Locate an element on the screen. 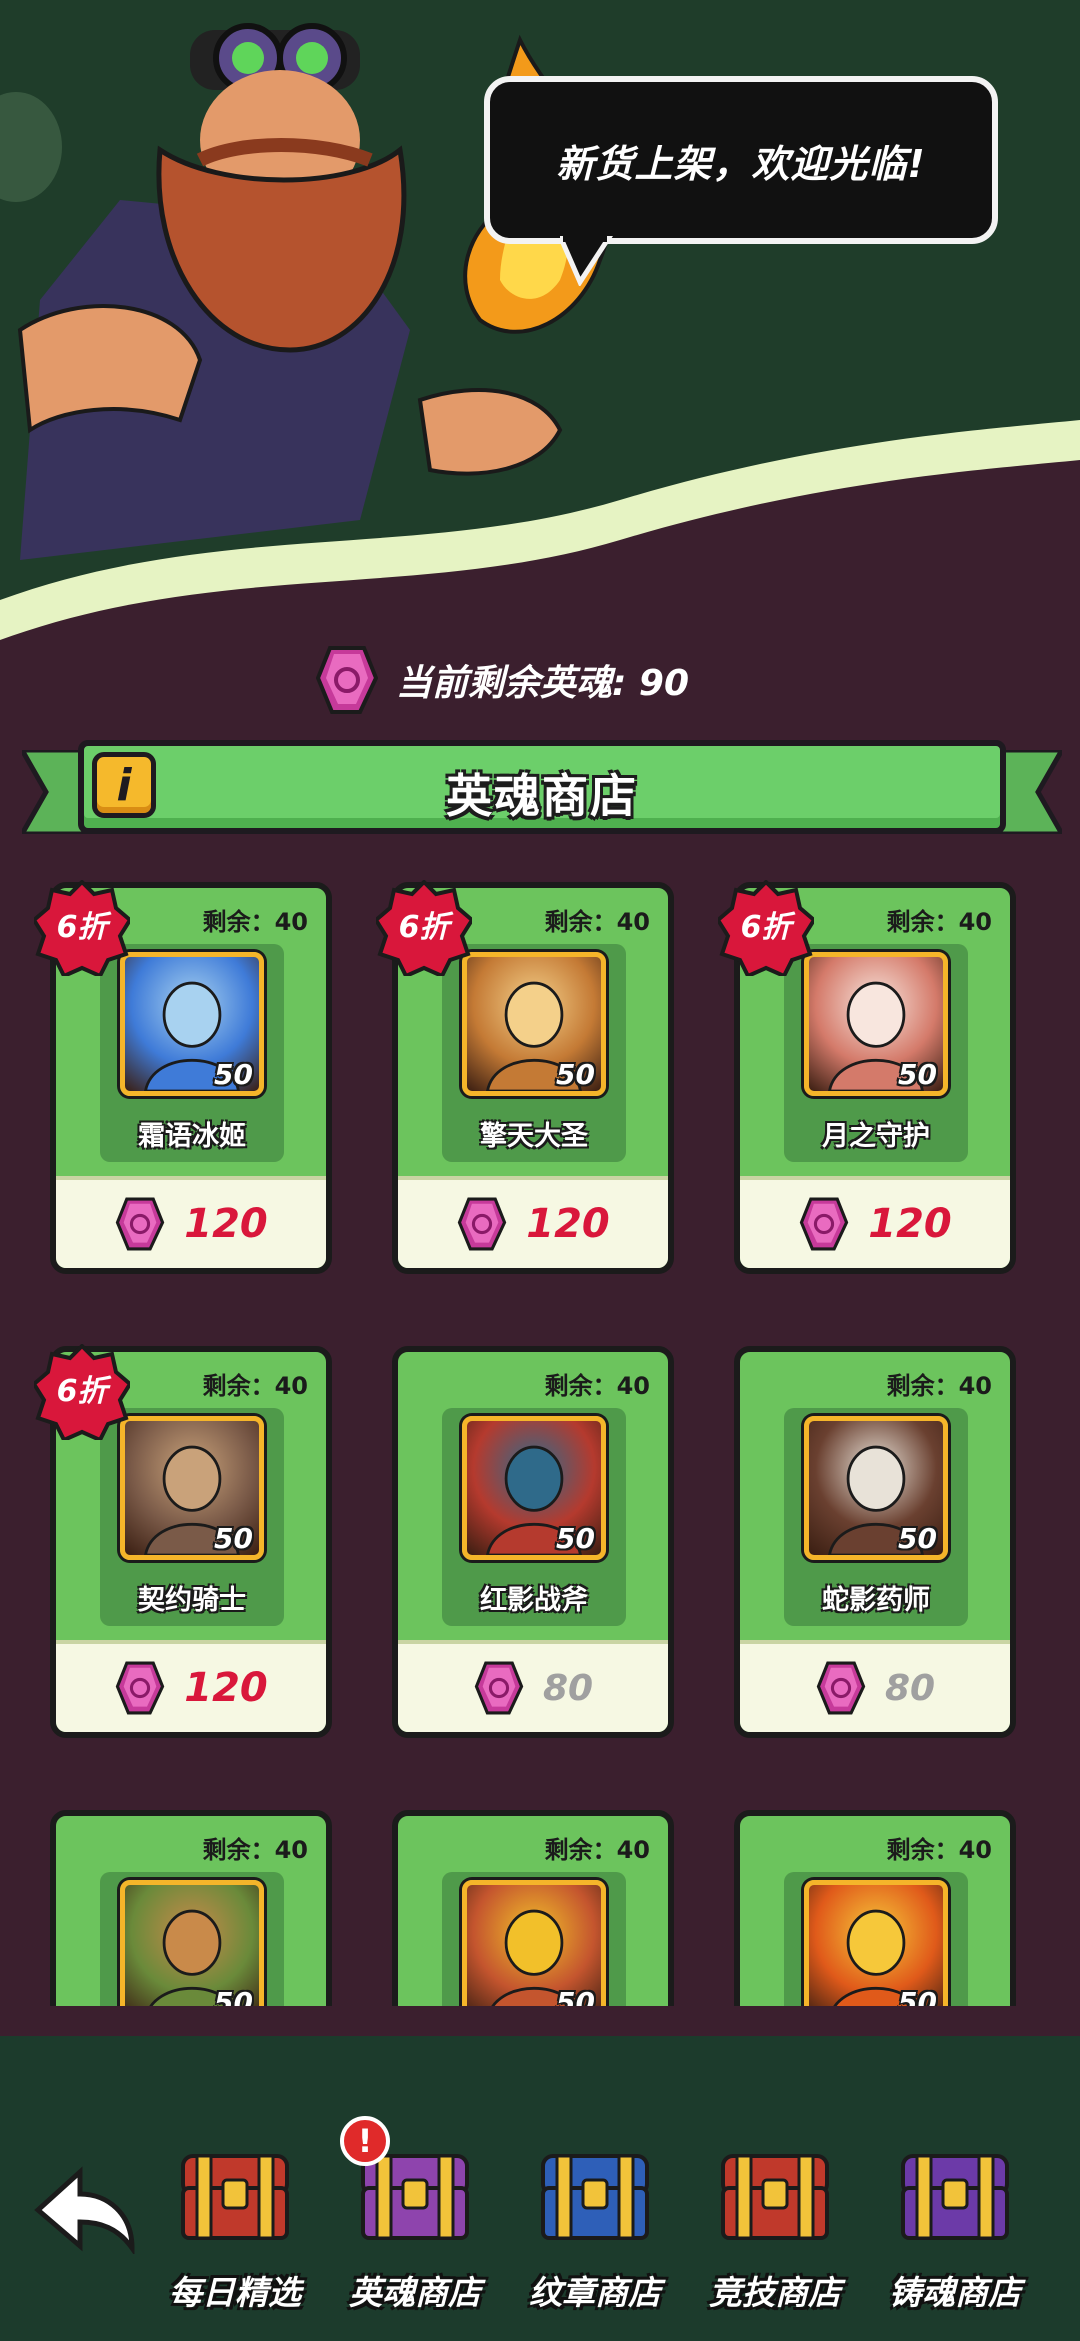 The height and width of the screenshot is (2341, 1080). chest-forge-icon is located at coordinates (955, 2197).